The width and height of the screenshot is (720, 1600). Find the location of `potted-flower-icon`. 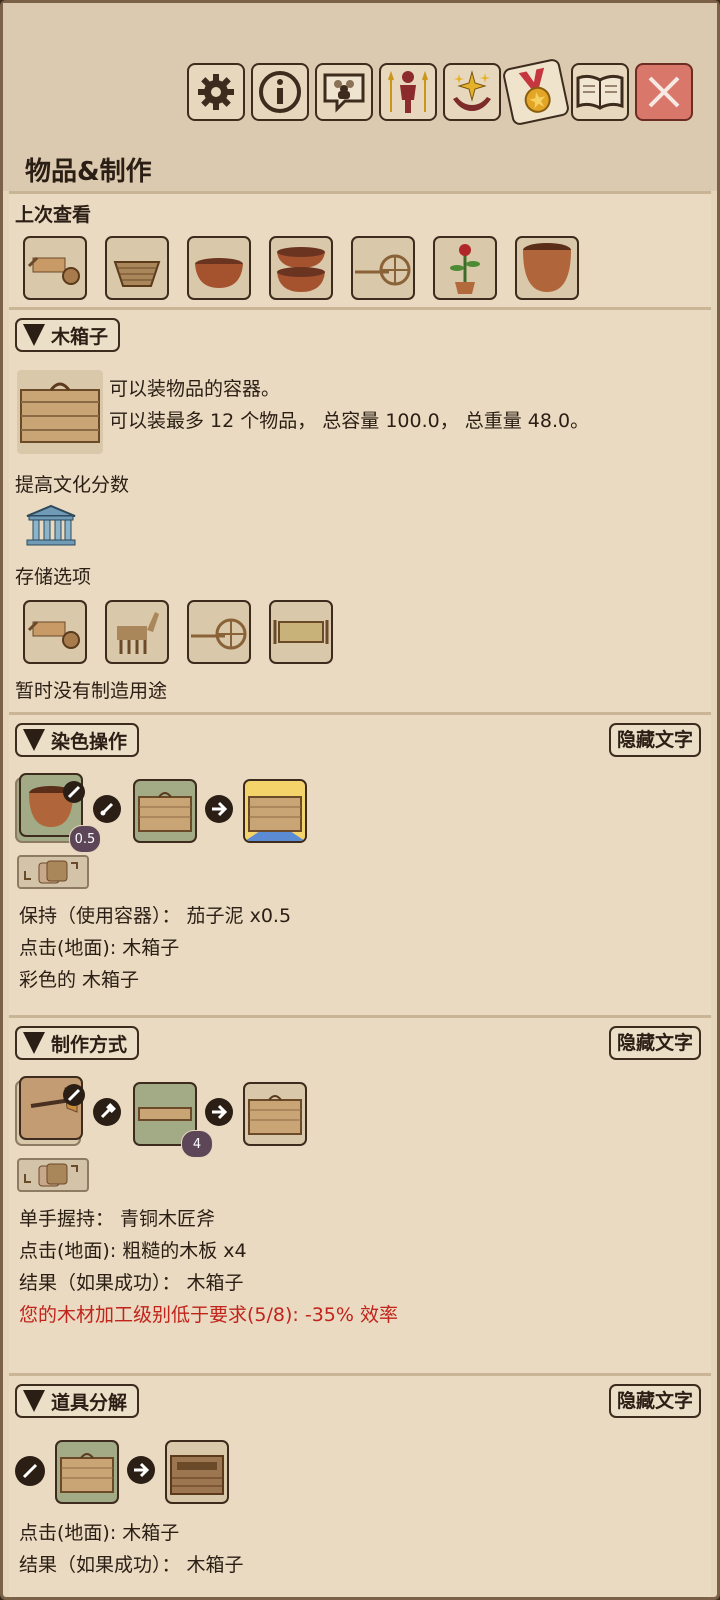

potted-flower-icon is located at coordinates (465, 269).